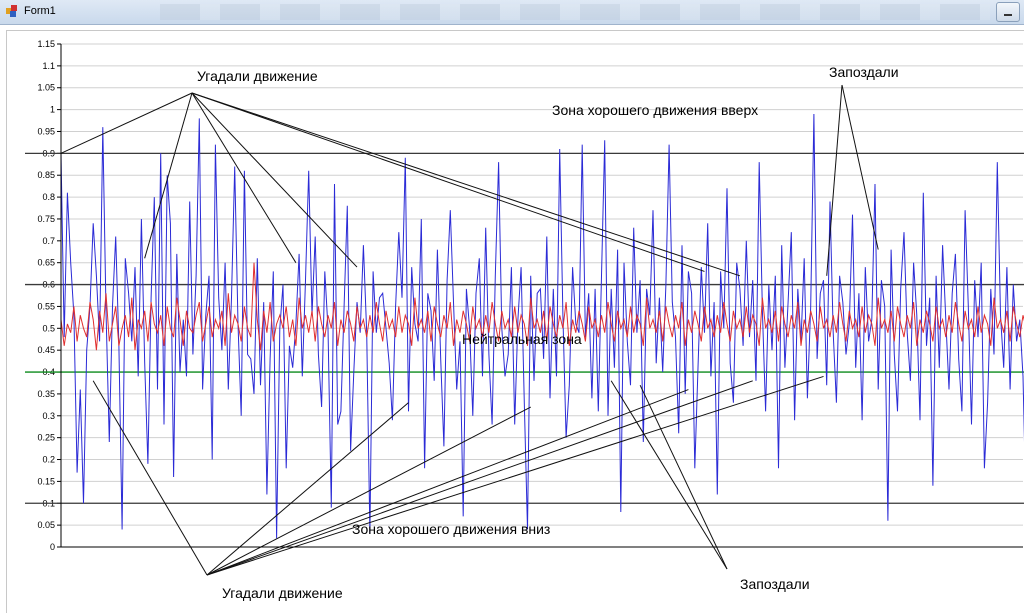 The width and height of the screenshot is (1024, 613). What do you see at coordinates (46, 394) in the screenshot?
I see `y-tick-label: 0.35` at bounding box center [46, 394].